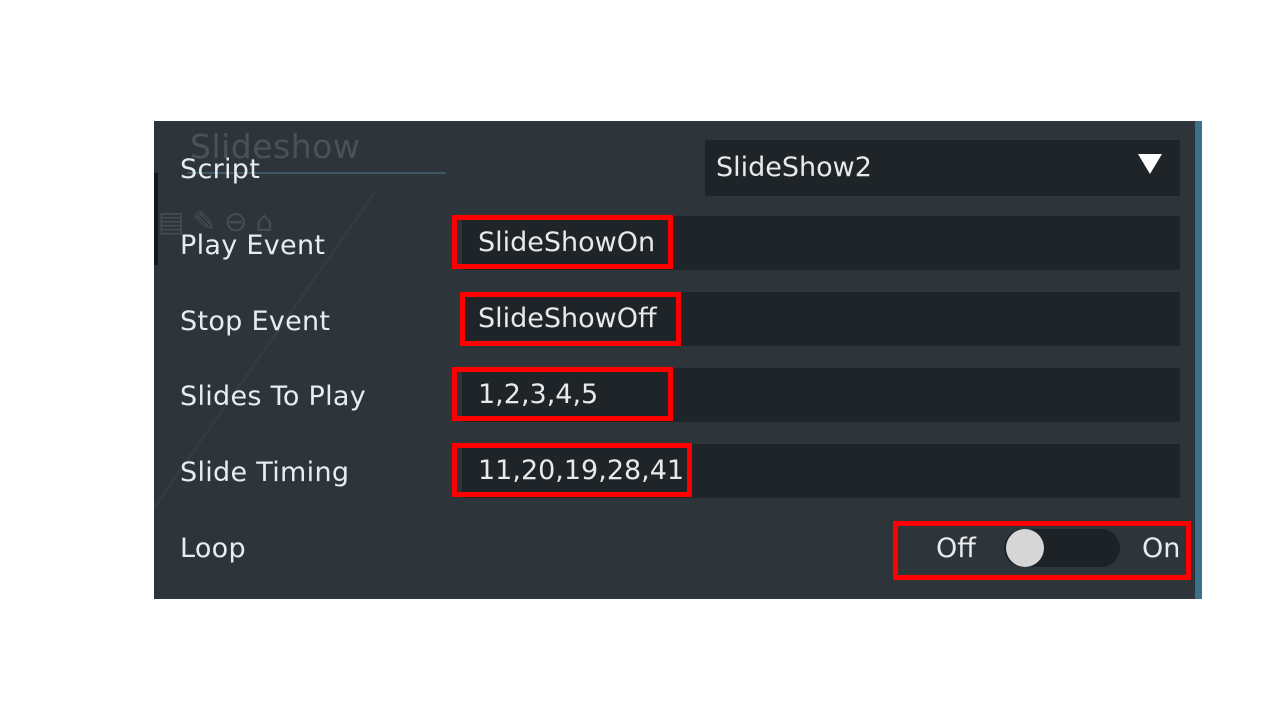  Describe the element at coordinates (265, 472) in the screenshot. I see `slide-timing-label: Slide Timing` at that location.